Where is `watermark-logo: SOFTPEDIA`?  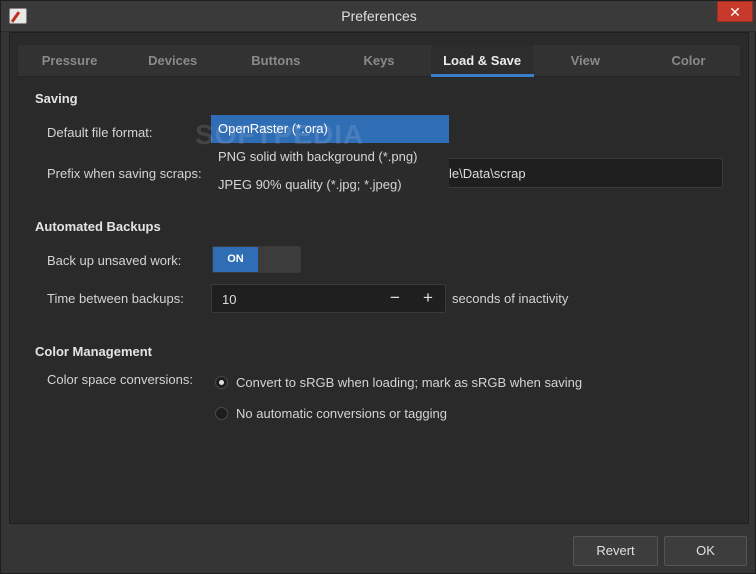
watermark-logo: SOFTPEDIA is located at coordinates (280, 134).